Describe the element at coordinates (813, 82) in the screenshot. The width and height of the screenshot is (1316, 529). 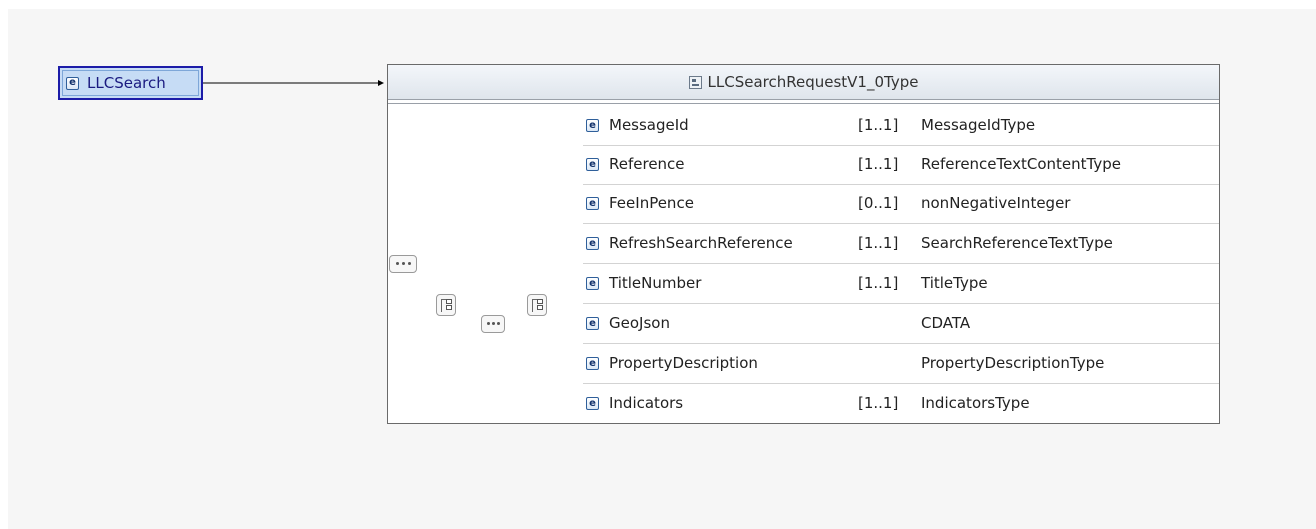
I see `complex-type-title: LLCSearchRequestV1_0Type` at that location.